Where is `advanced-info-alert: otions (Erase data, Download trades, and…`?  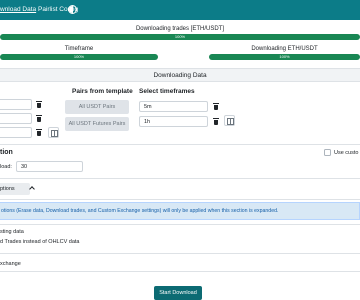 advanced-info-alert: otions (Erase data, Download trades, and… is located at coordinates (180, 211).